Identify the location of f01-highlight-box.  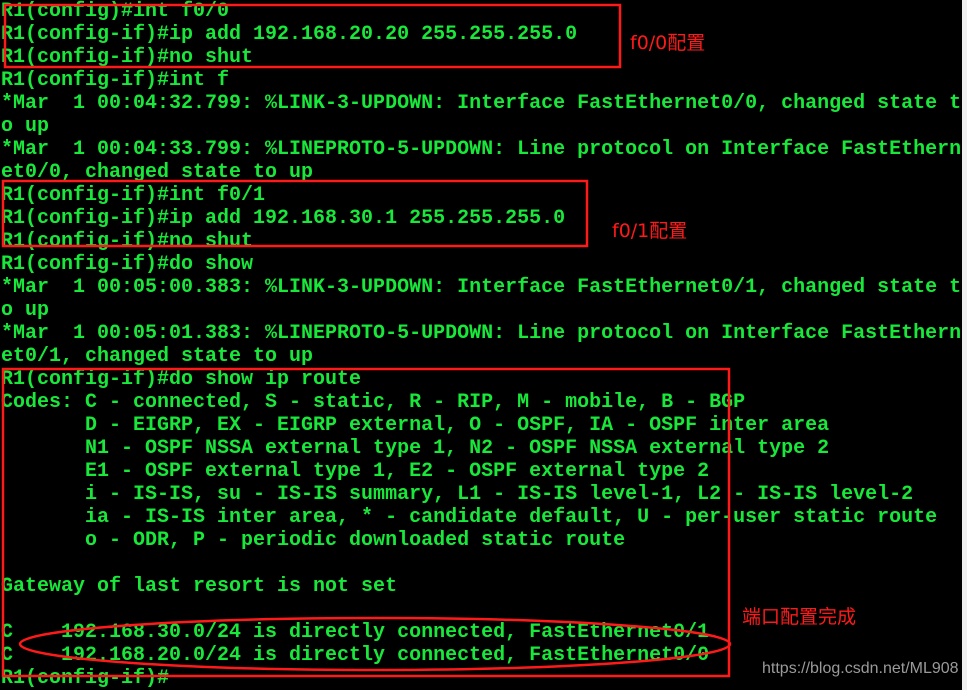
(295, 213).